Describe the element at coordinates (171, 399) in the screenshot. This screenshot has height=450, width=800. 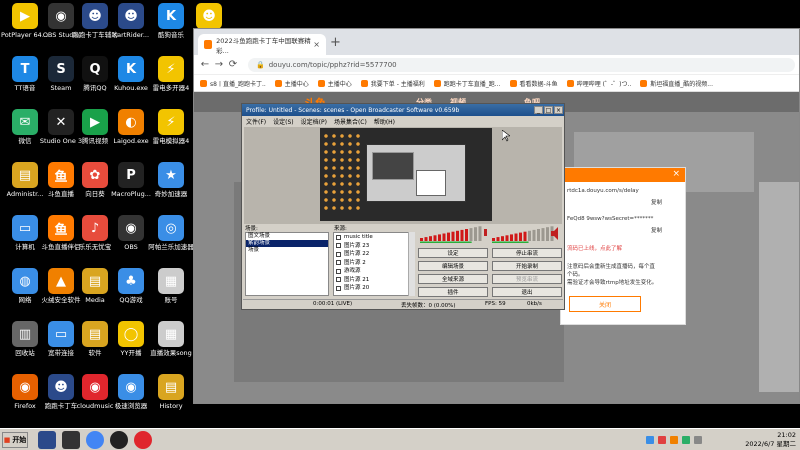
I see `desktop-icon: ▤ History` at that location.